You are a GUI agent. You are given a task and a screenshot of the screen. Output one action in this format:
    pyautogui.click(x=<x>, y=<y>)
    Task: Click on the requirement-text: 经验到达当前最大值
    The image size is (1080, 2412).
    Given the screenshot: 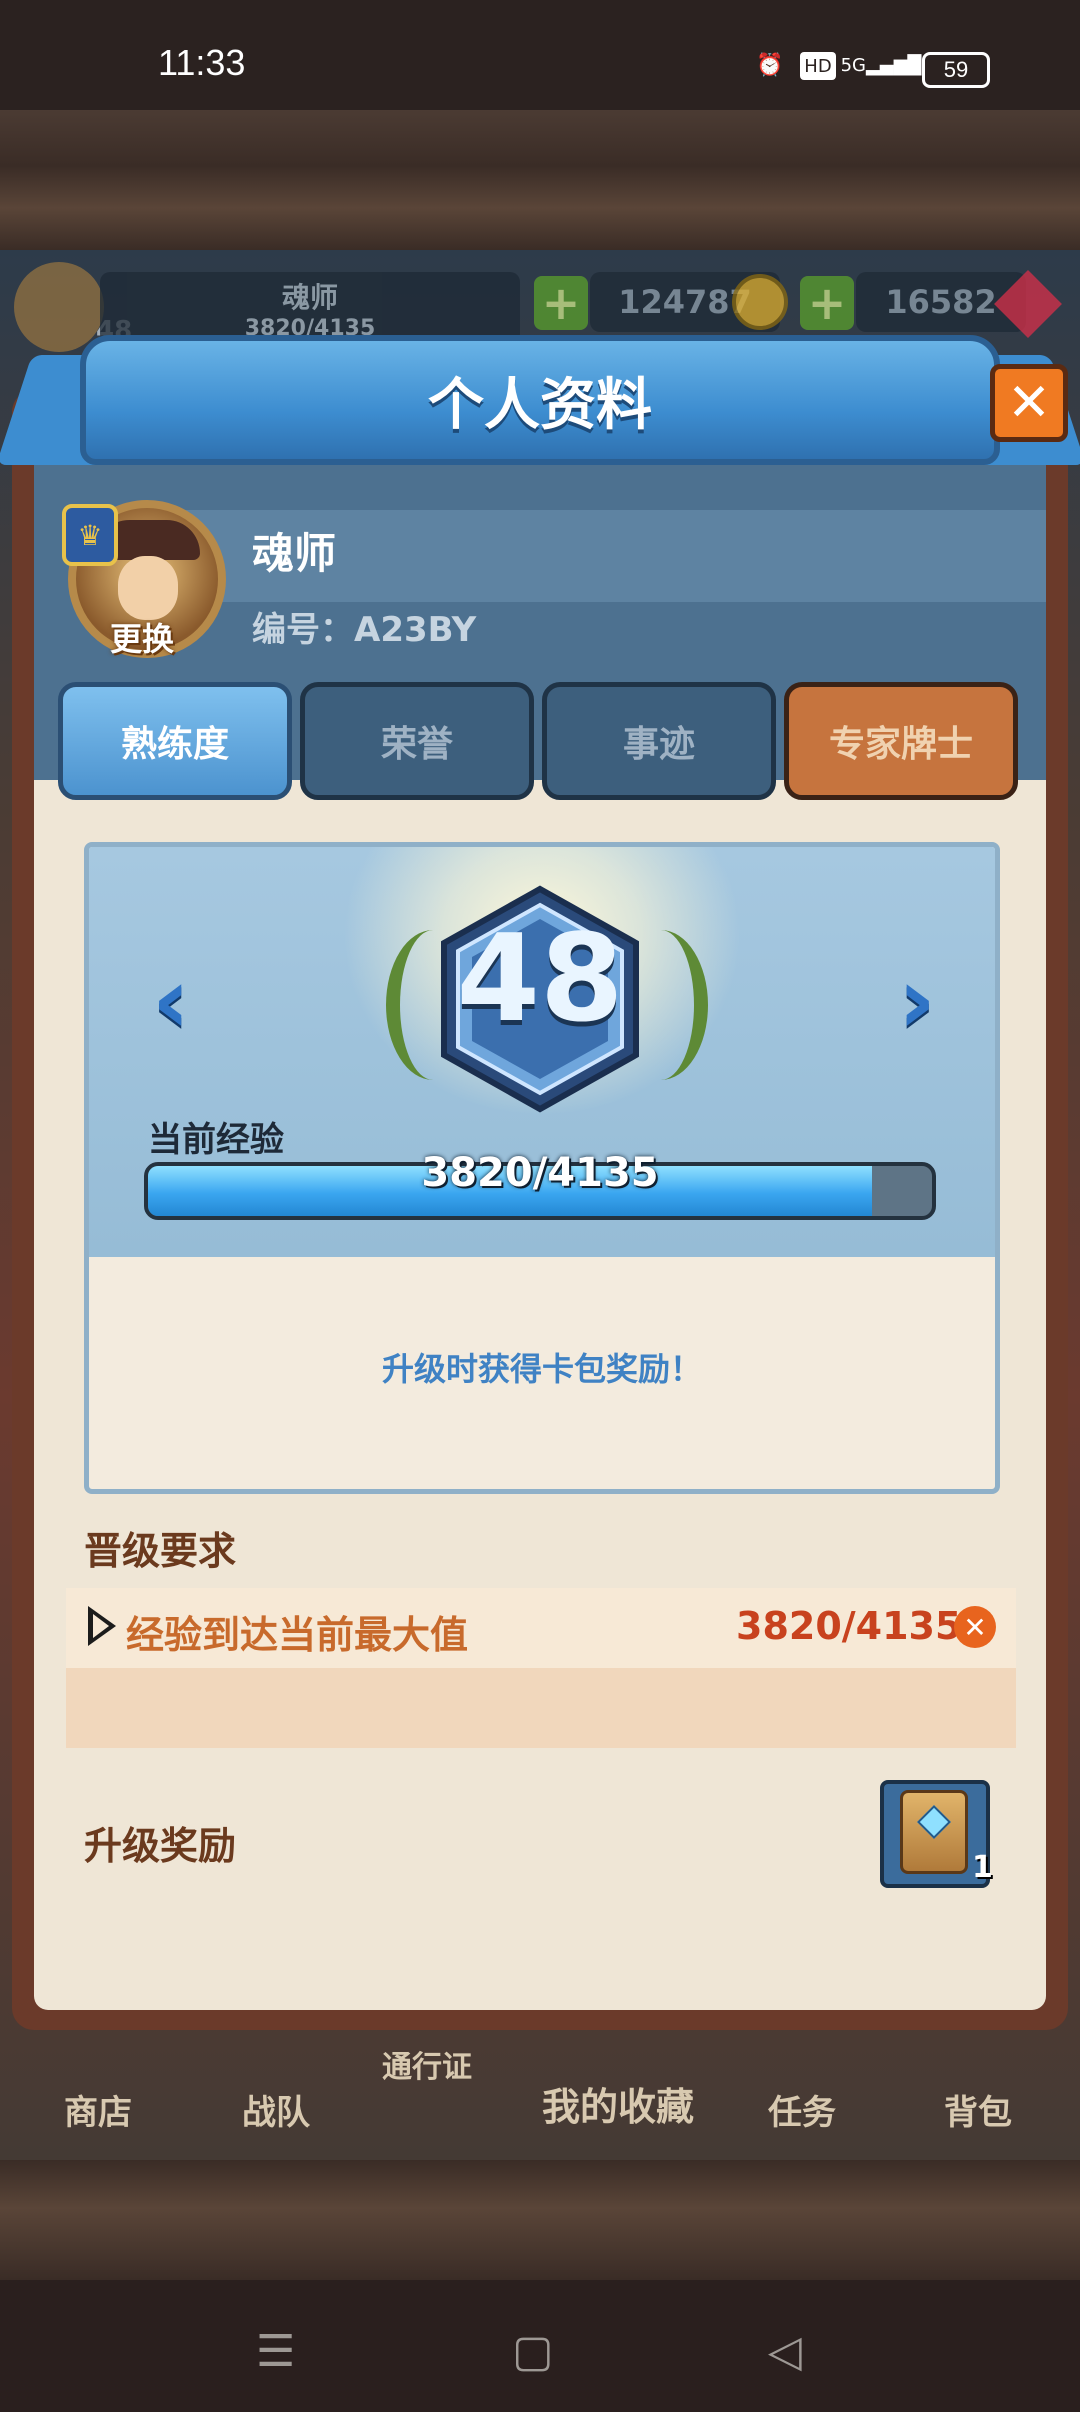 What is the action you would take?
    pyautogui.click(x=297, y=1635)
    